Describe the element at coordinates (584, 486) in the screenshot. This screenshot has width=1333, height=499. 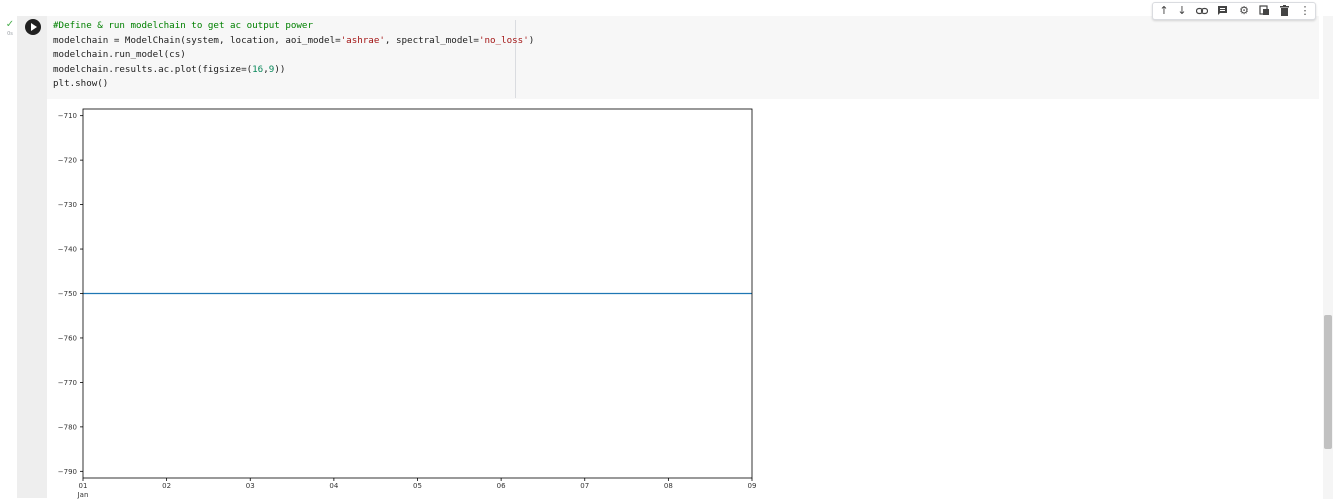
I see `x-tick-label: 07` at that location.